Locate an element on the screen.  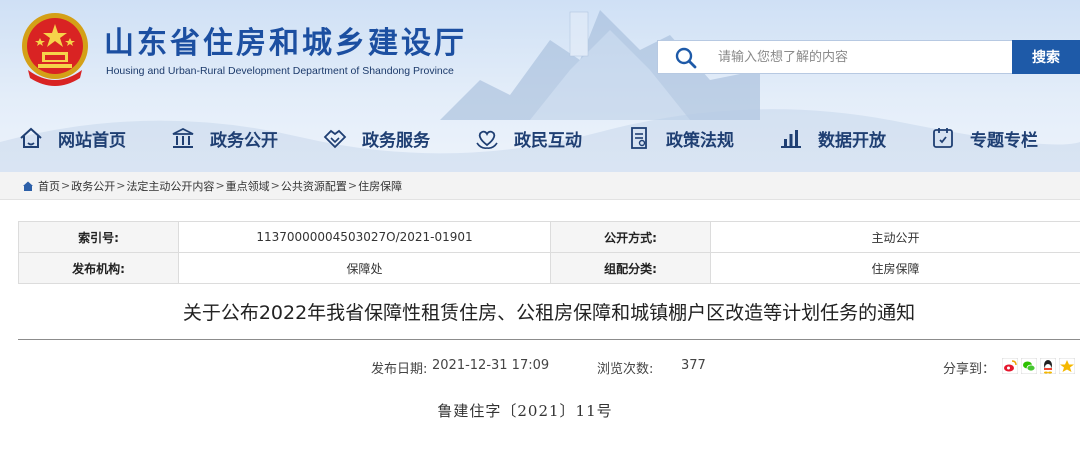
disclosure-method-value: 主动公开 is located at coordinates (895, 237).